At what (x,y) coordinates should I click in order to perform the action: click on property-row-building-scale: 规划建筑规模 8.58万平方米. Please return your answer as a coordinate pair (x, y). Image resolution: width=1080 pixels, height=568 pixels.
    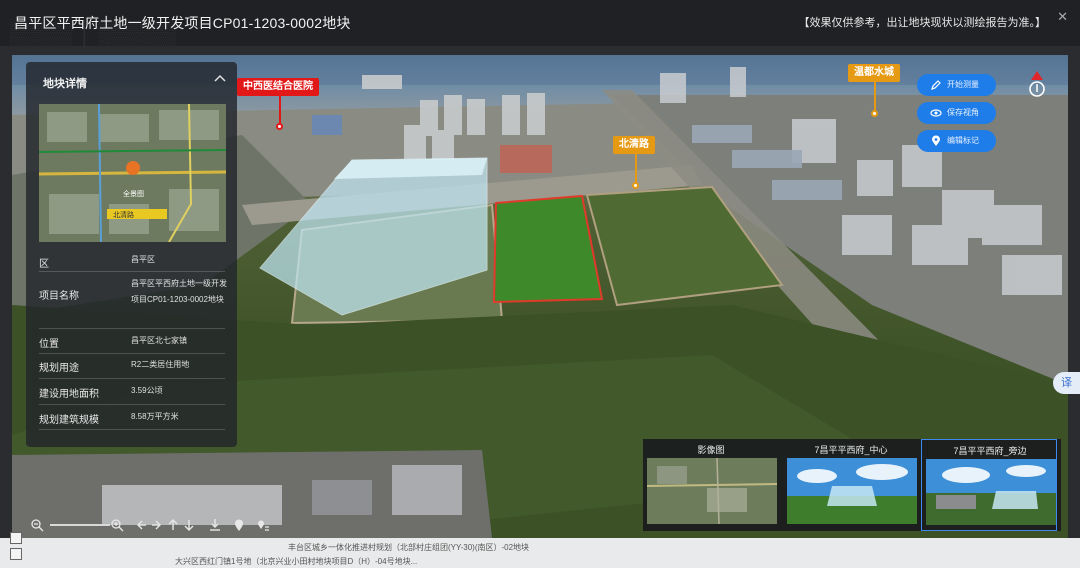
    Looking at the image, I should click on (132, 417).